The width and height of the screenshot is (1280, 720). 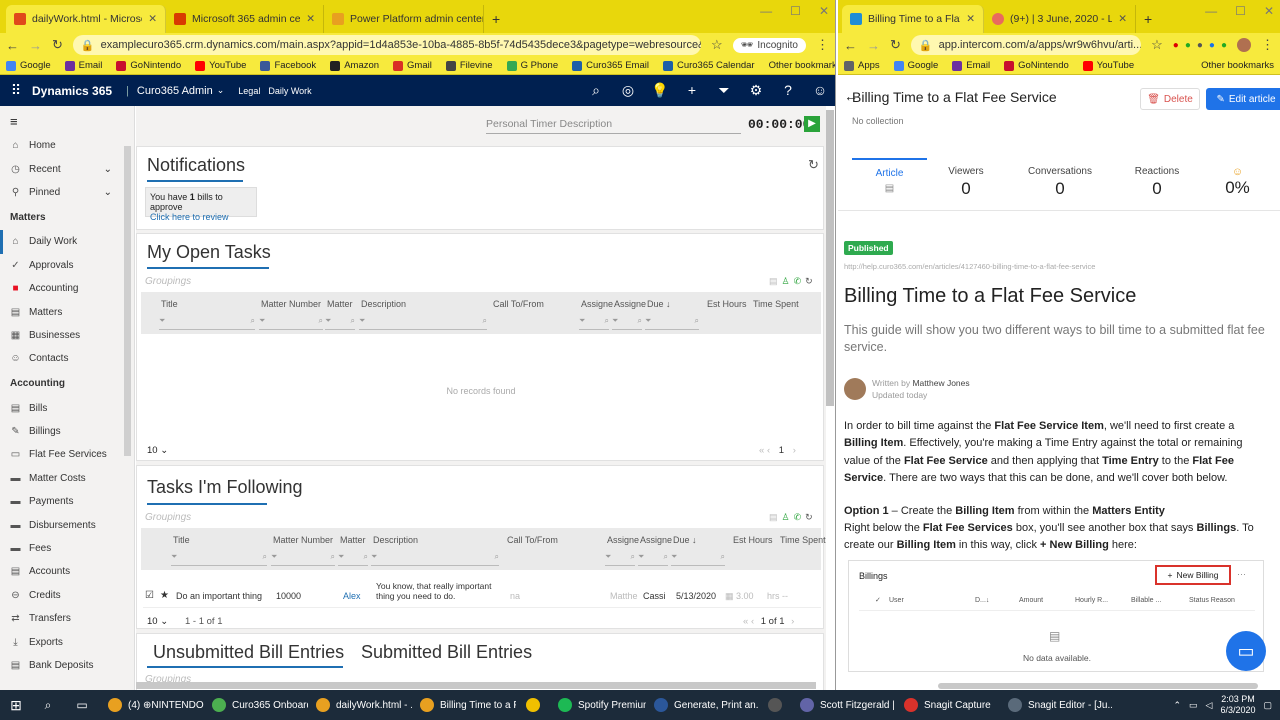 I want to click on tab-unsubmitted: Unsubmitted Bill Entries, so click(x=248, y=652).